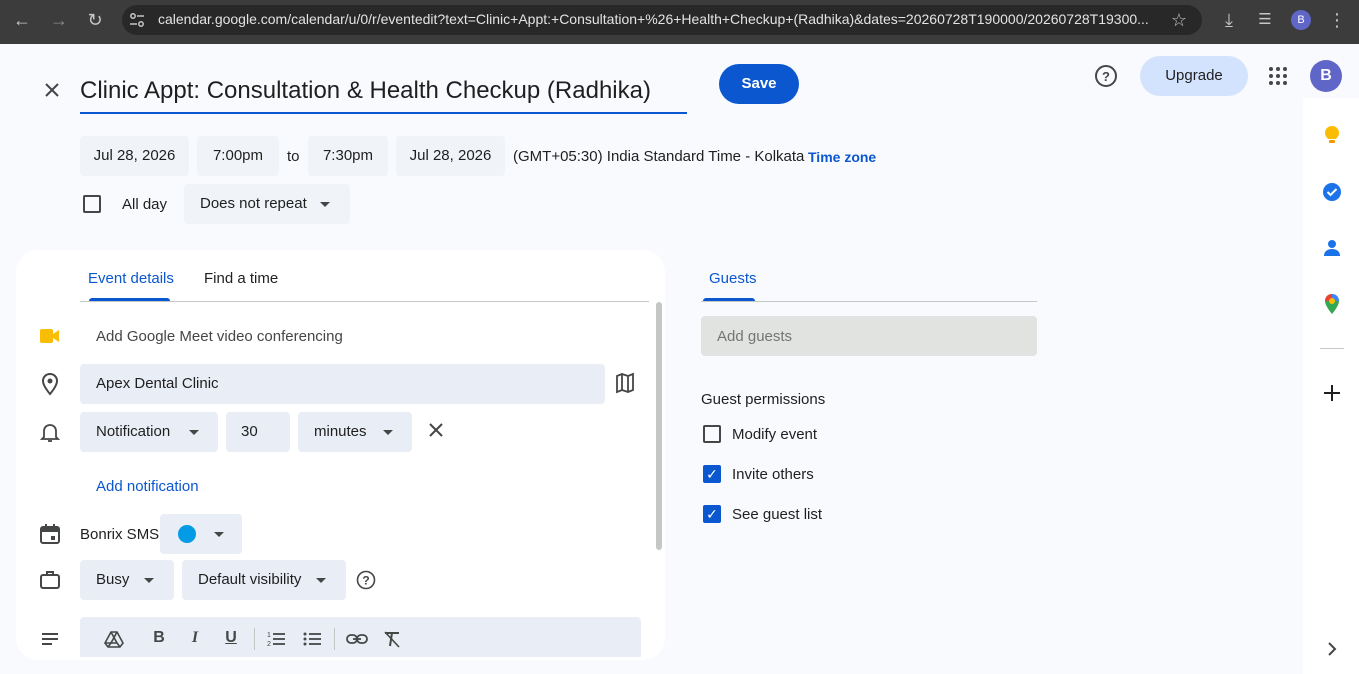  What do you see at coordinates (231, 639) in the screenshot?
I see `underline-icon: U` at bounding box center [231, 639].